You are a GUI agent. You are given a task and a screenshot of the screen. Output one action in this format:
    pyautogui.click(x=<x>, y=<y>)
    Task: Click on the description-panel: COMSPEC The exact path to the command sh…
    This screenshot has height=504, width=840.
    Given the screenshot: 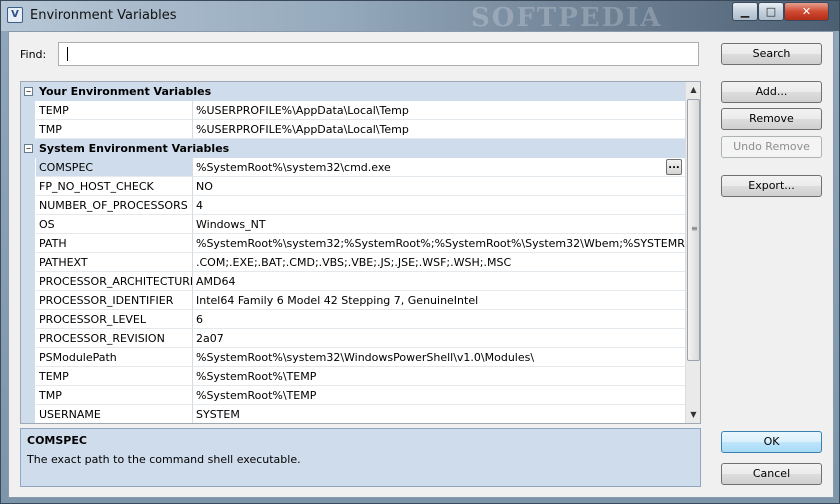 What is the action you would take?
    pyautogui.click(x=360, y=457)
    